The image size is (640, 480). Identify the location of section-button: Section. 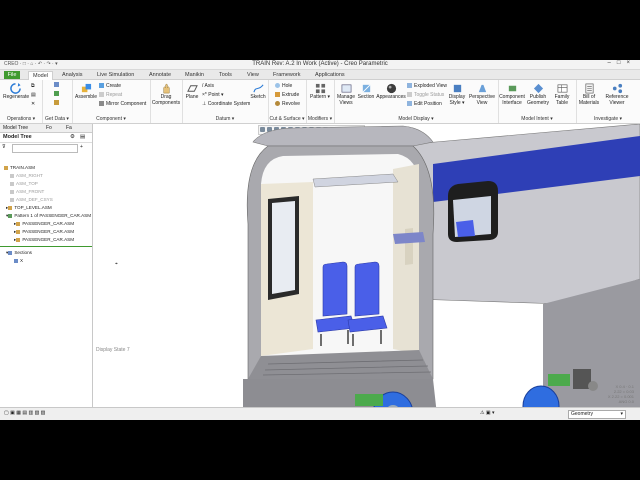
(366, 91).